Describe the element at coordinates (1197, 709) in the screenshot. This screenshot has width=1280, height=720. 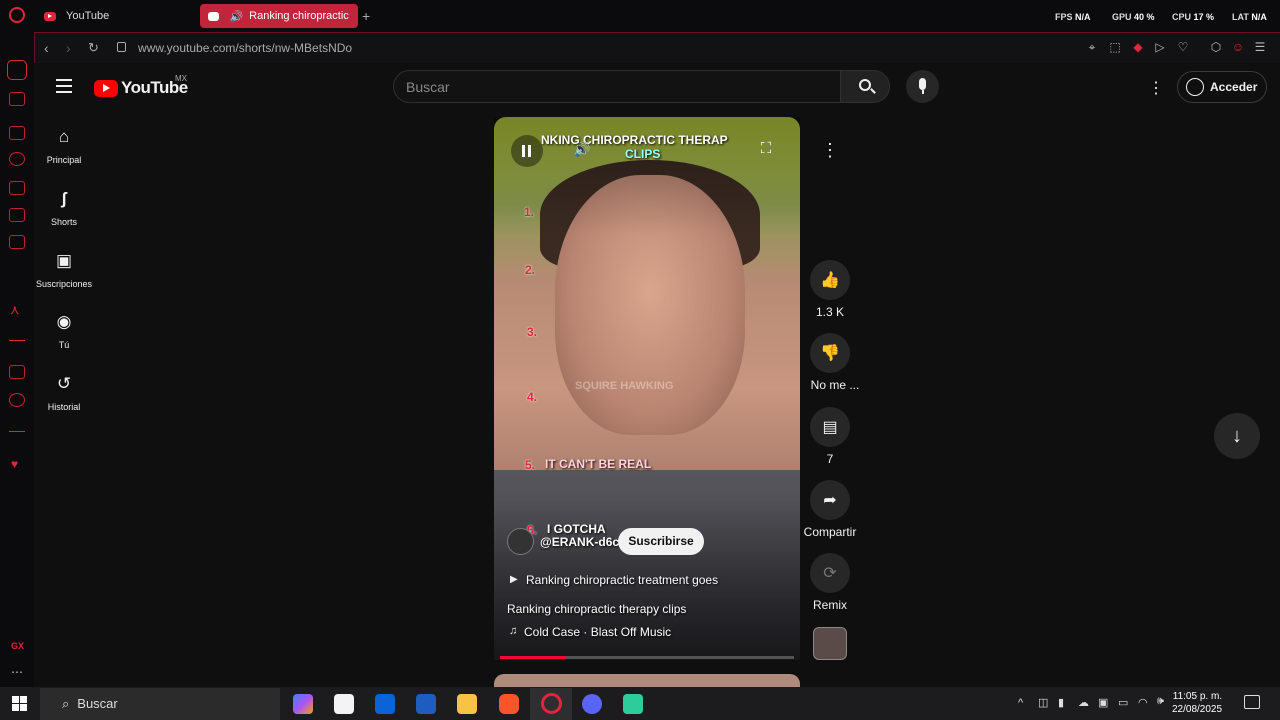
I see `clock-date: 22/08/2025` at that location.